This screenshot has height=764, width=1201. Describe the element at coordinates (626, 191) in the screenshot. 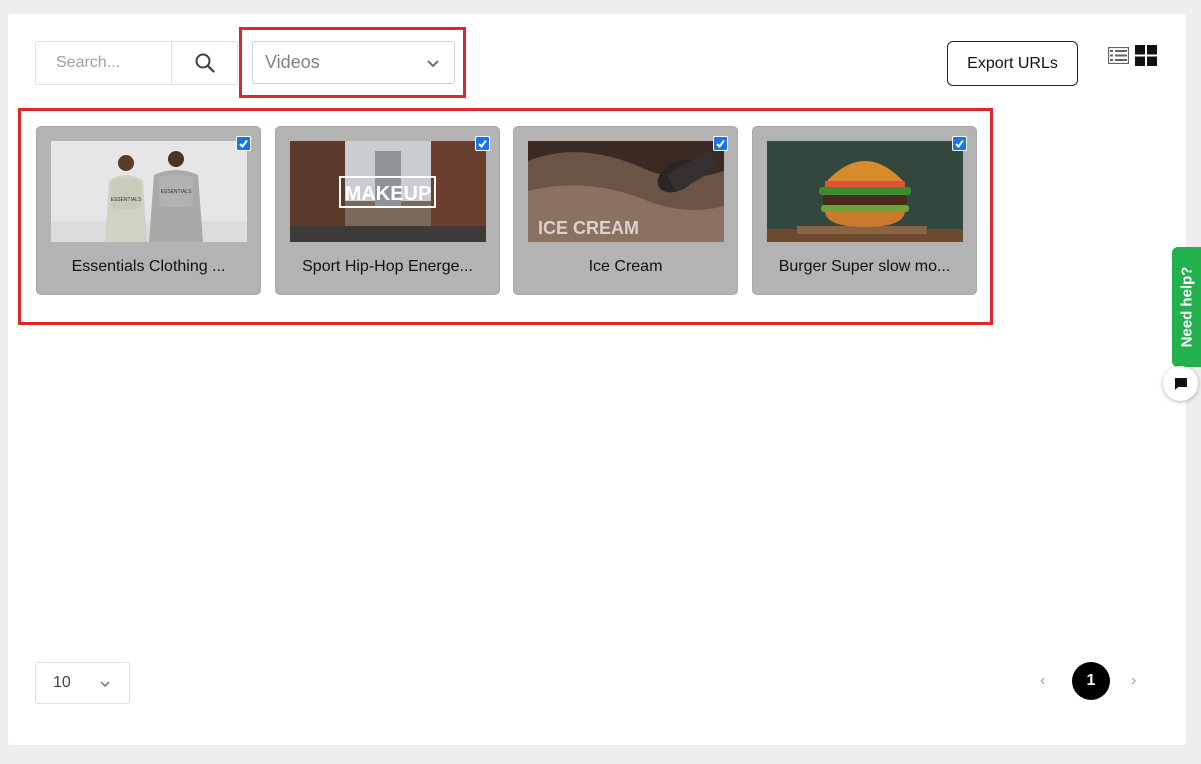

I see `ice-cream-thumbnail: ICE CREAM` at that location.